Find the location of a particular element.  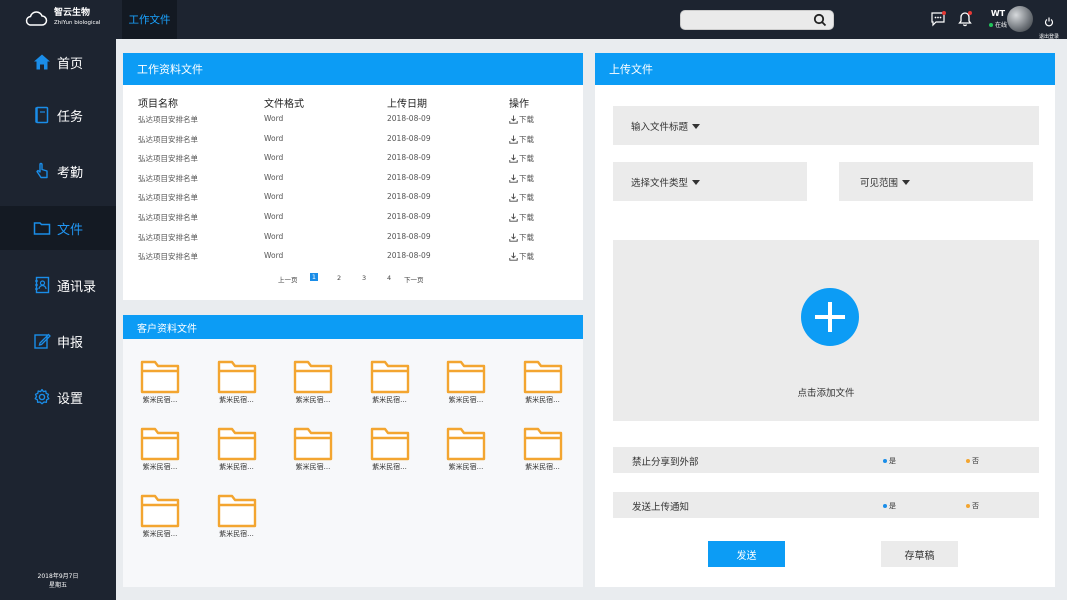

add-file-button is located at coordinates (830, 317).